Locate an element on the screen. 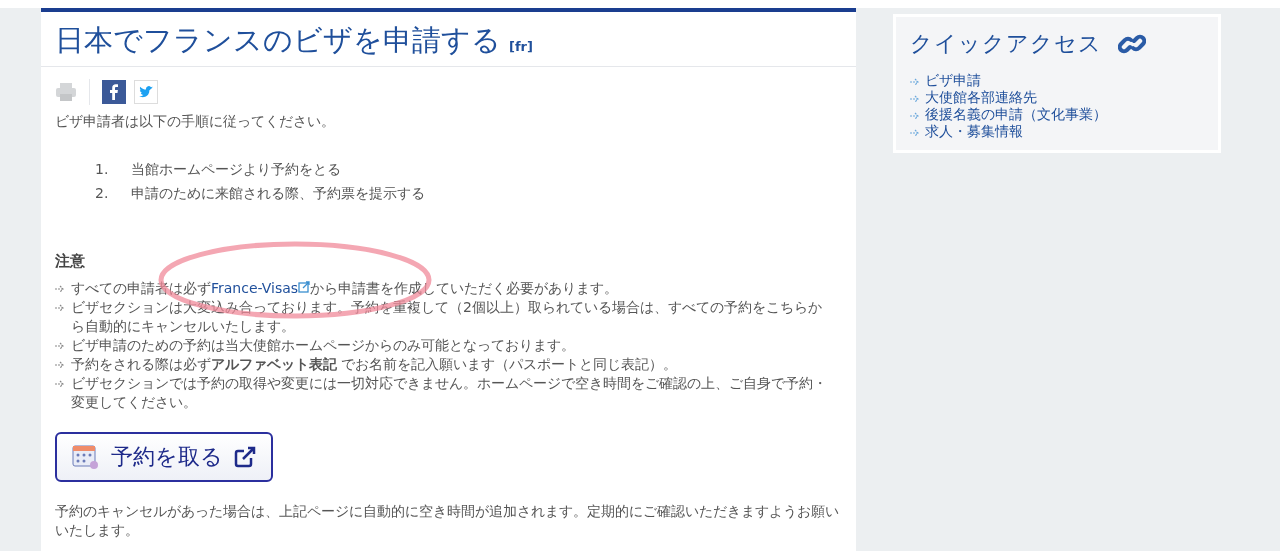 The height and width of the screenshot is (551, 1280). calendar-icon is located at coordinates (86, 456).